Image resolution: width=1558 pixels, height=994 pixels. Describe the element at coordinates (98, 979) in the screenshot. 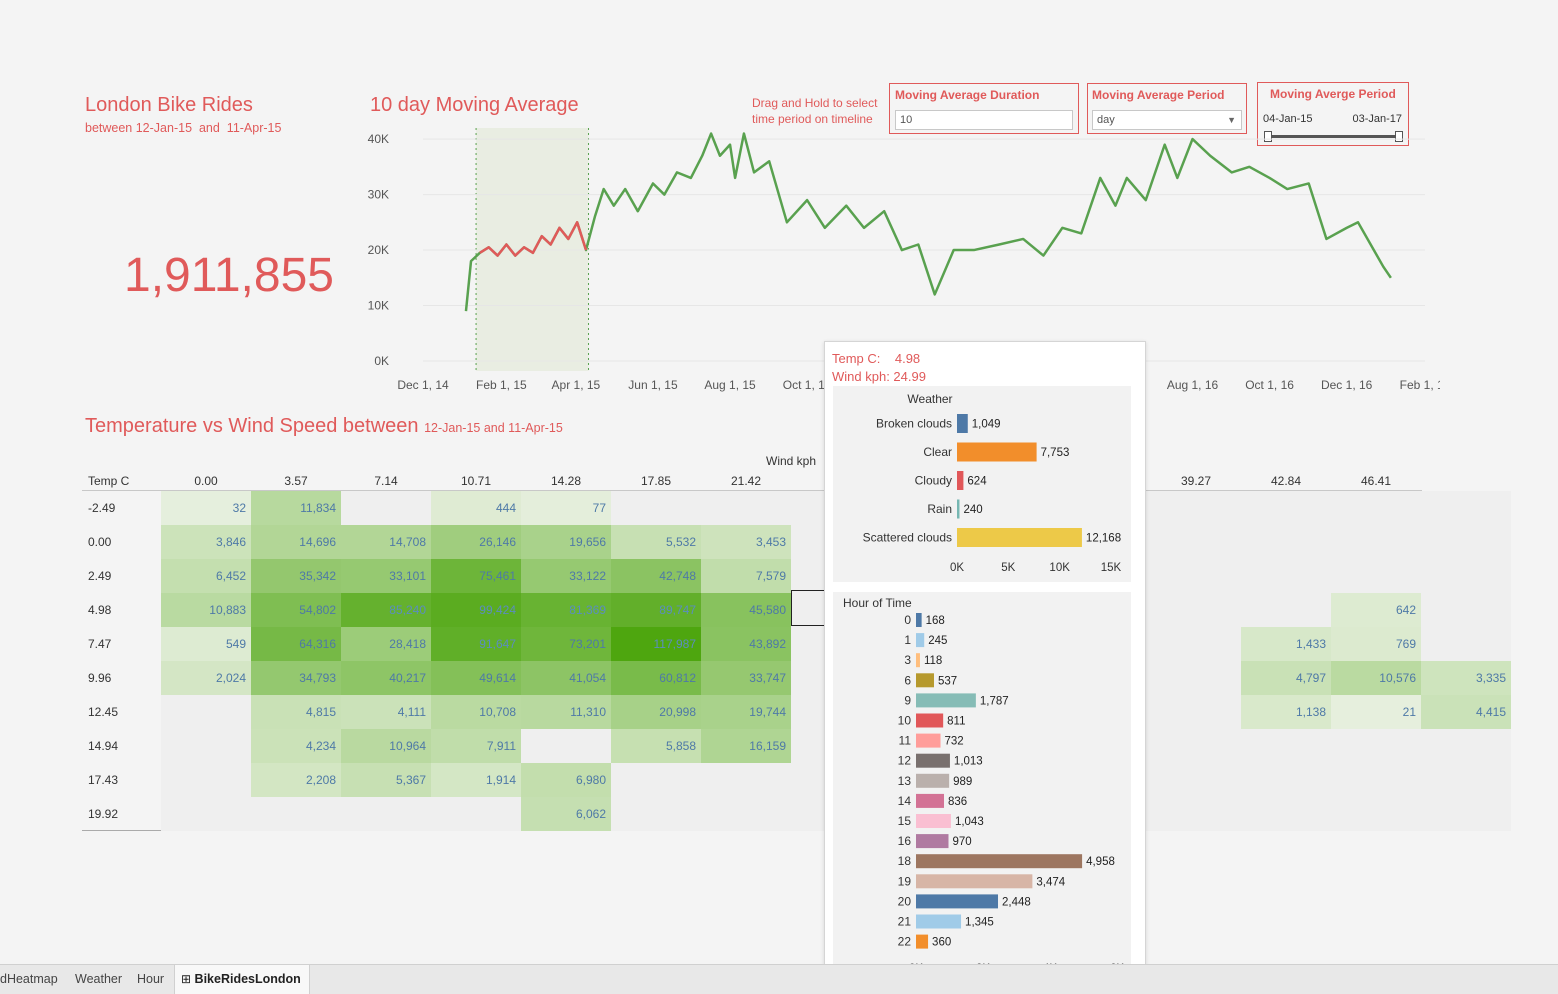

I see `tab-weather: Weather` at that location.